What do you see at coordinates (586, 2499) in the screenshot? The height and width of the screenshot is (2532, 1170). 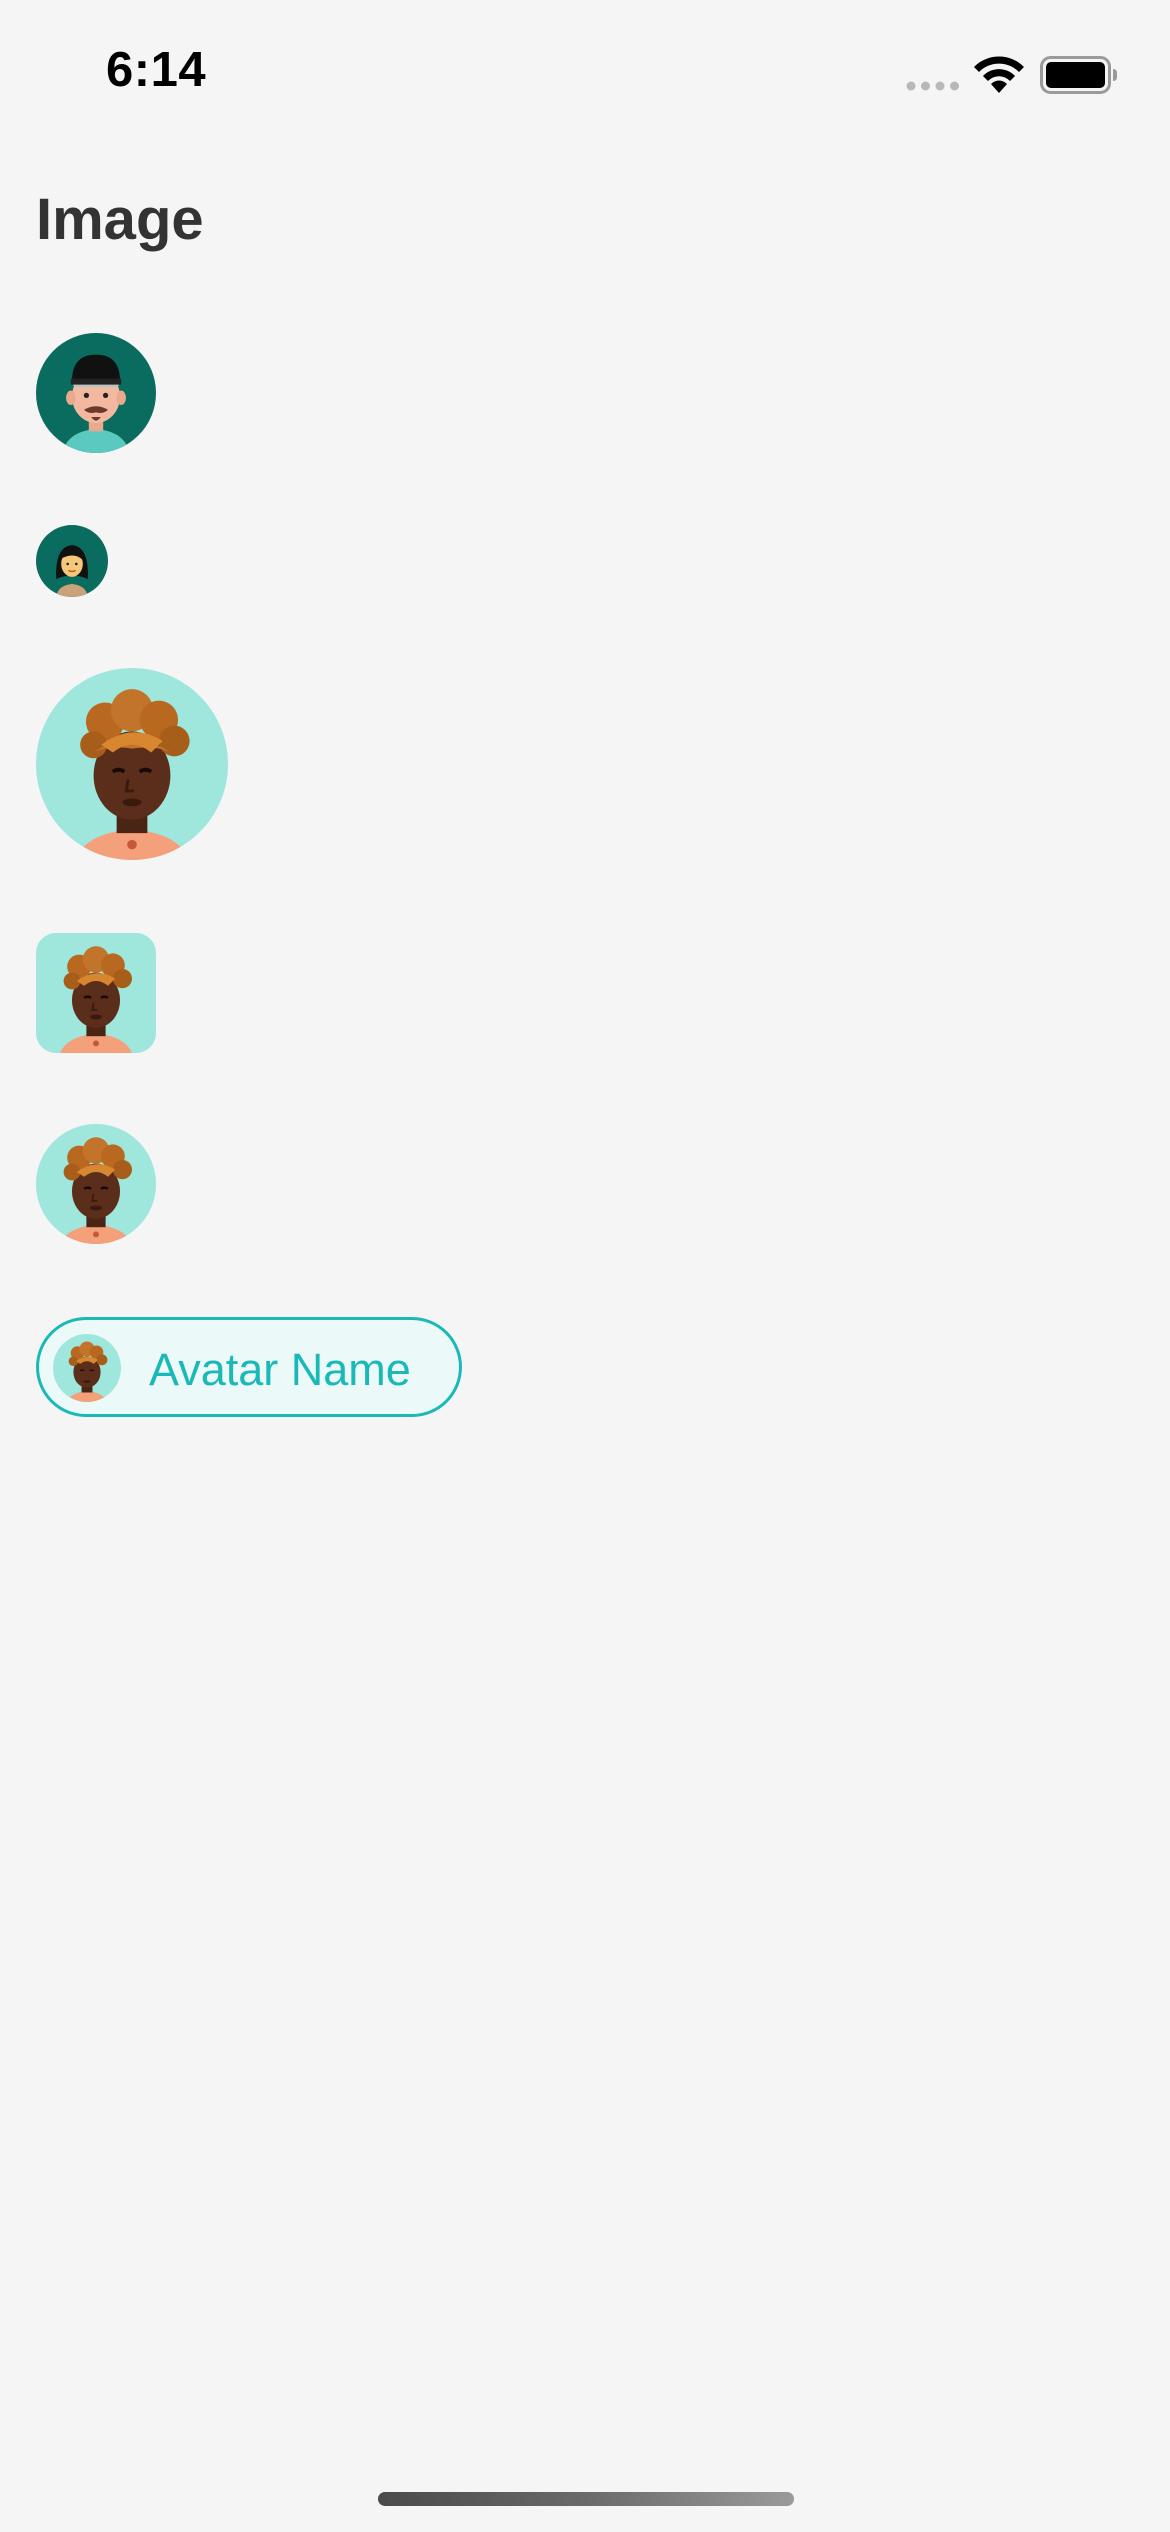 I see `home-indicator` at bounding box center [586, 2499].